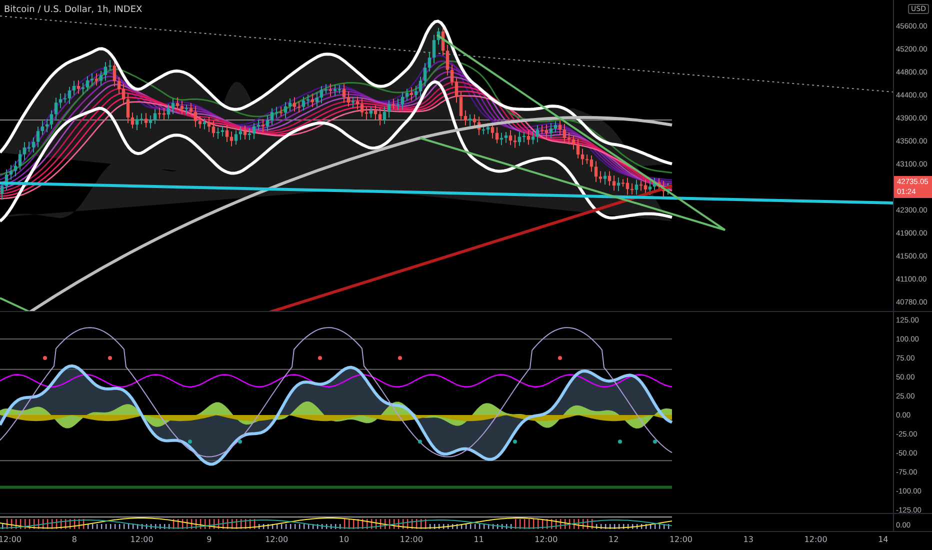 The width and height of the screenshot is (932, 550). Describe the element at coordinates (613, 539) in the screenshot. I see `time-axis-label: 12` at that location.